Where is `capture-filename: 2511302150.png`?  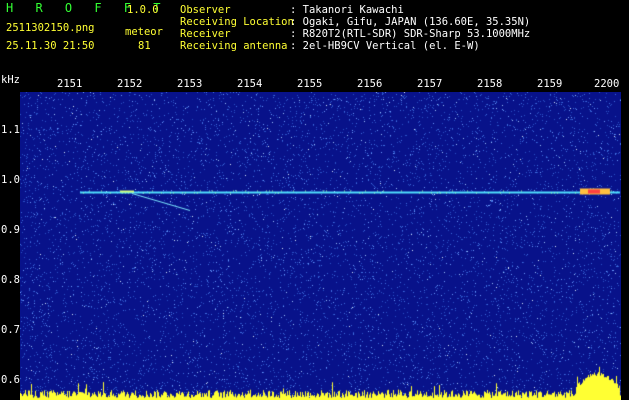 capture-filename: 2511302150.png is located at coordinates (50, 28).